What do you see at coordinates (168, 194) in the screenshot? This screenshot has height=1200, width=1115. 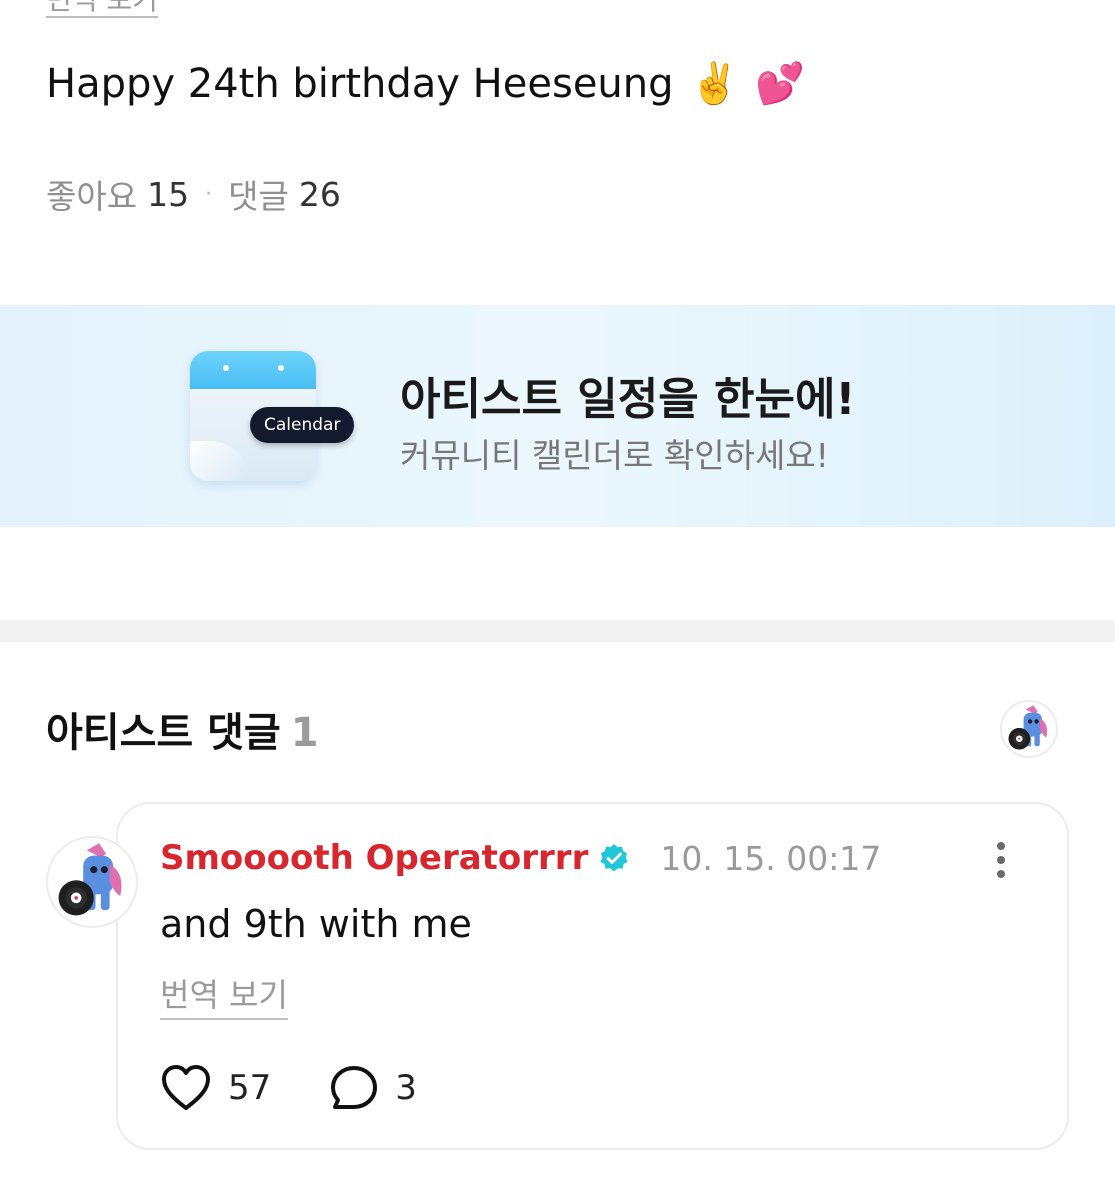 I see `likes-count: 15` at bounding box center [168, 194].